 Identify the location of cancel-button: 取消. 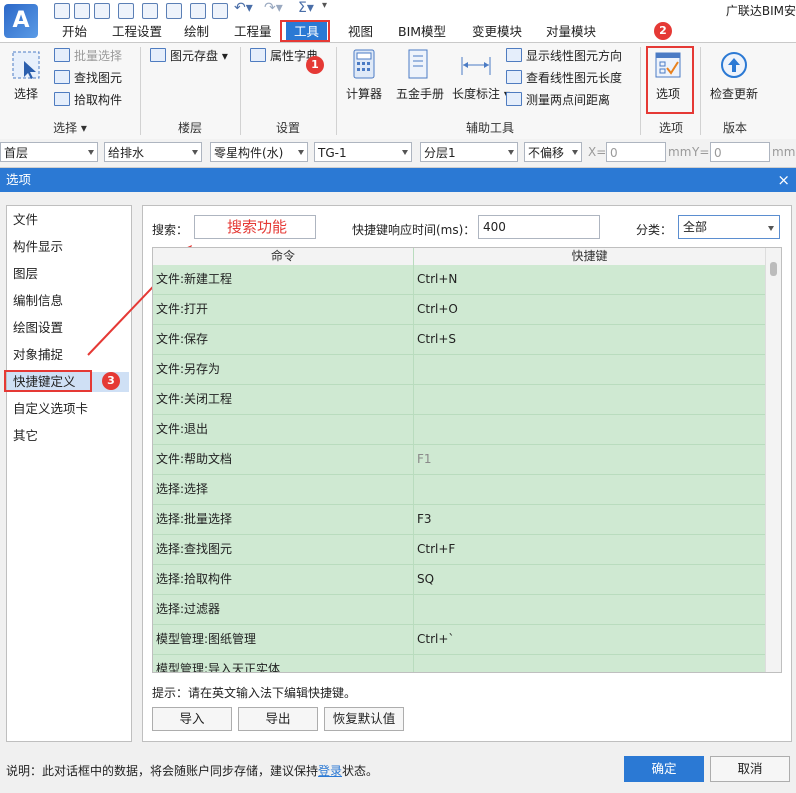
(750, 769).